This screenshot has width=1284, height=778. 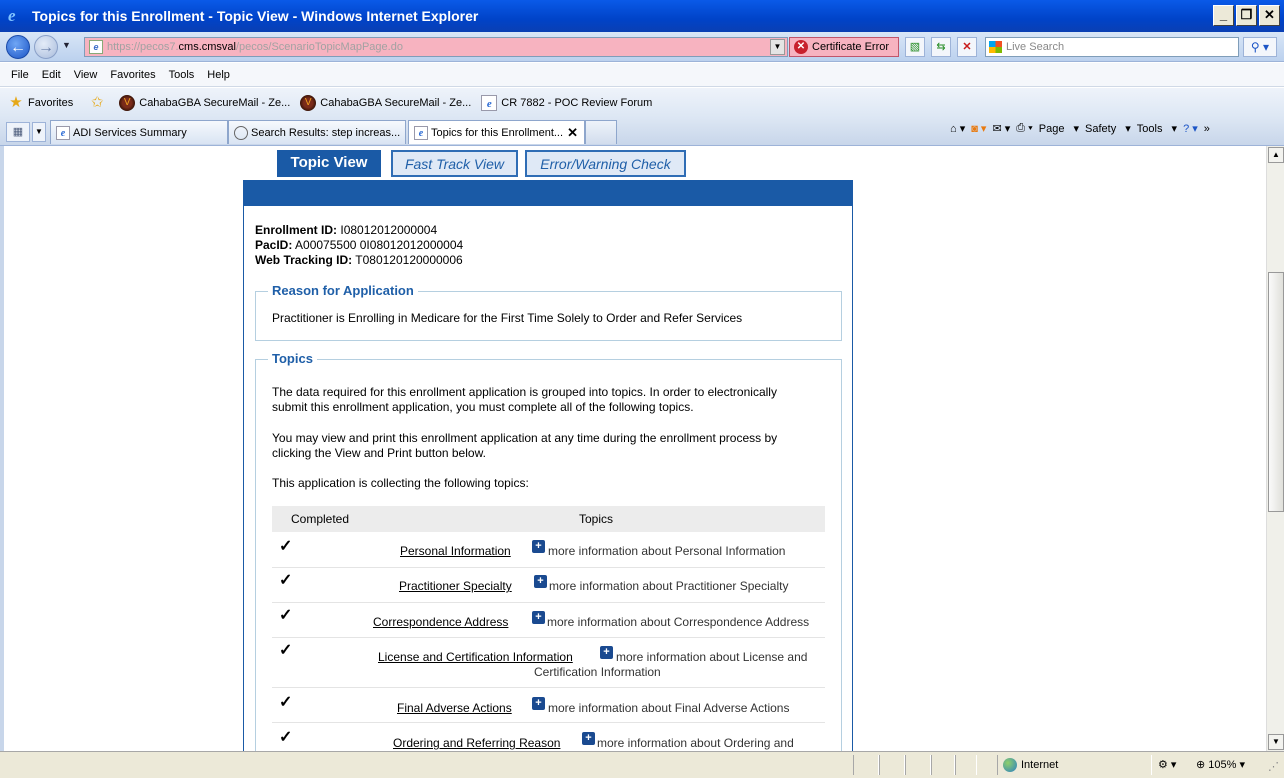 I want to click on refresh-button: ⇆, so click(x=941, y=47).